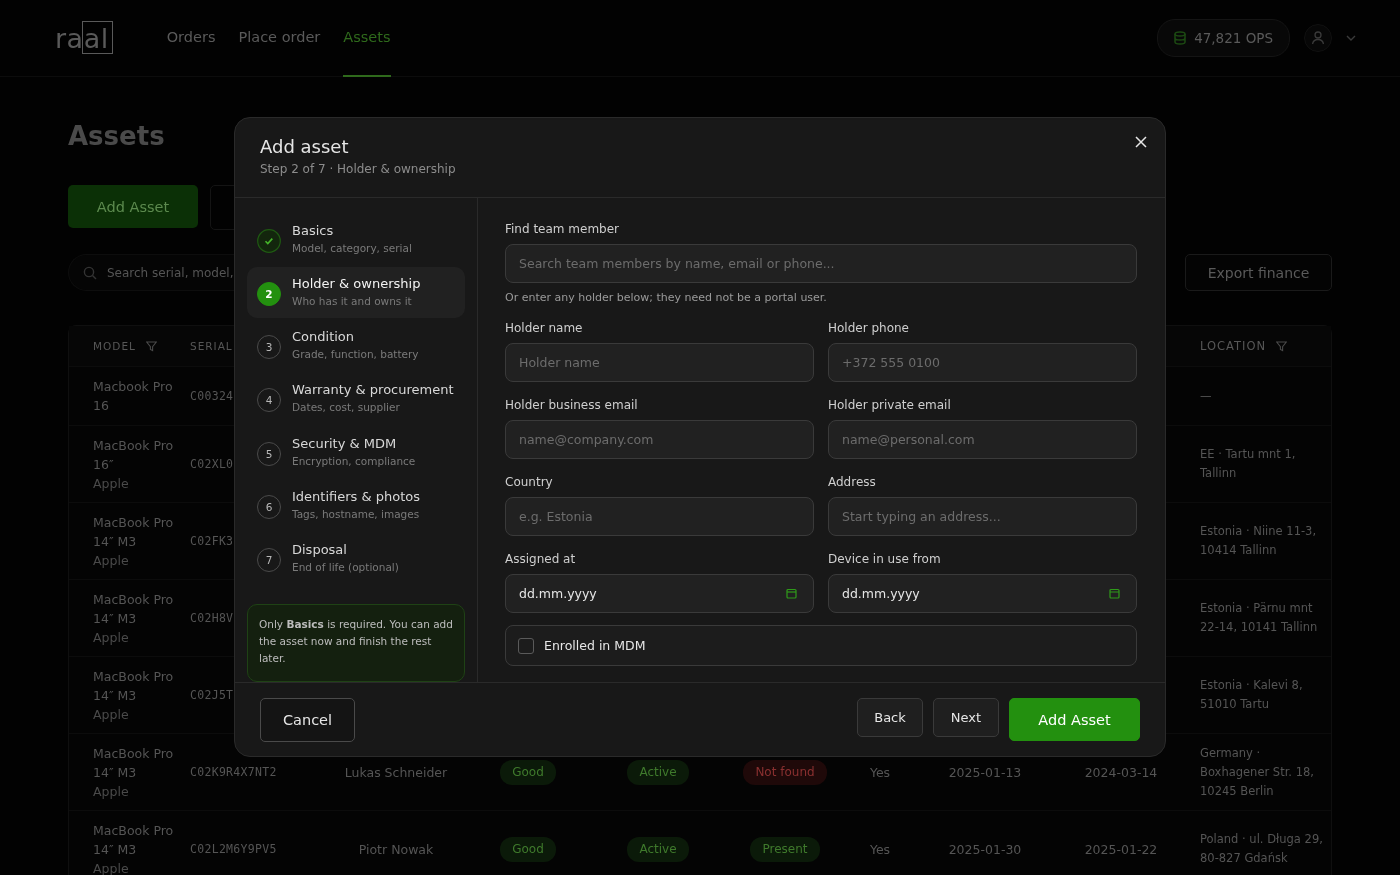 This screenshot has width=1400, height=875. Describe the element at coordinates (269, 241) in the screenshot. I see `check-icon` at that location.